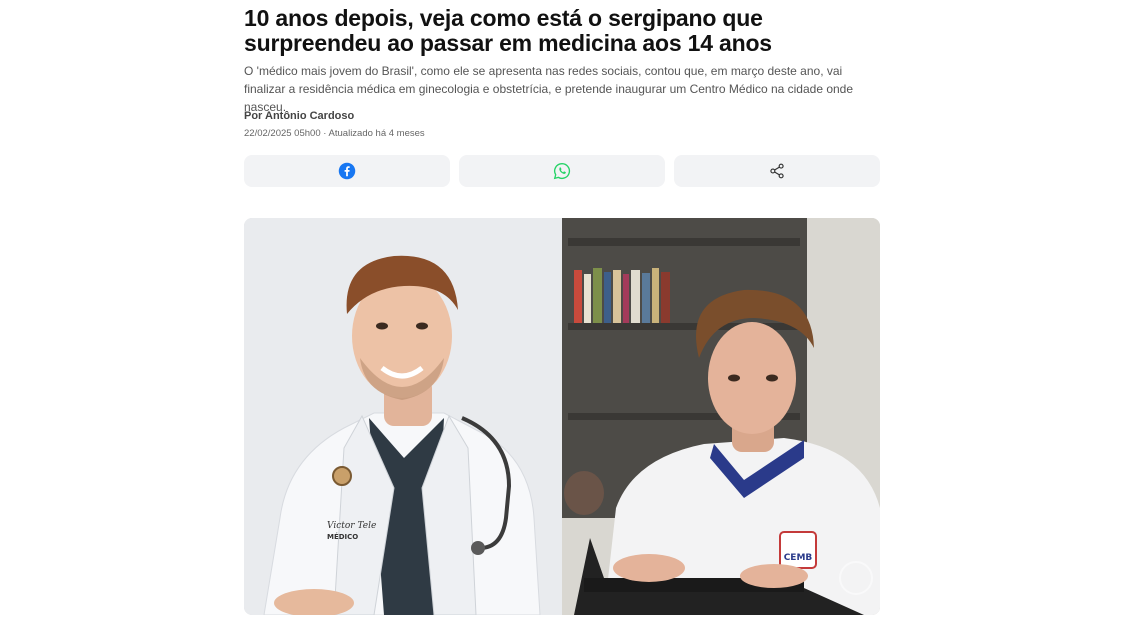  I want to click on share-icon, so click(777, 171).